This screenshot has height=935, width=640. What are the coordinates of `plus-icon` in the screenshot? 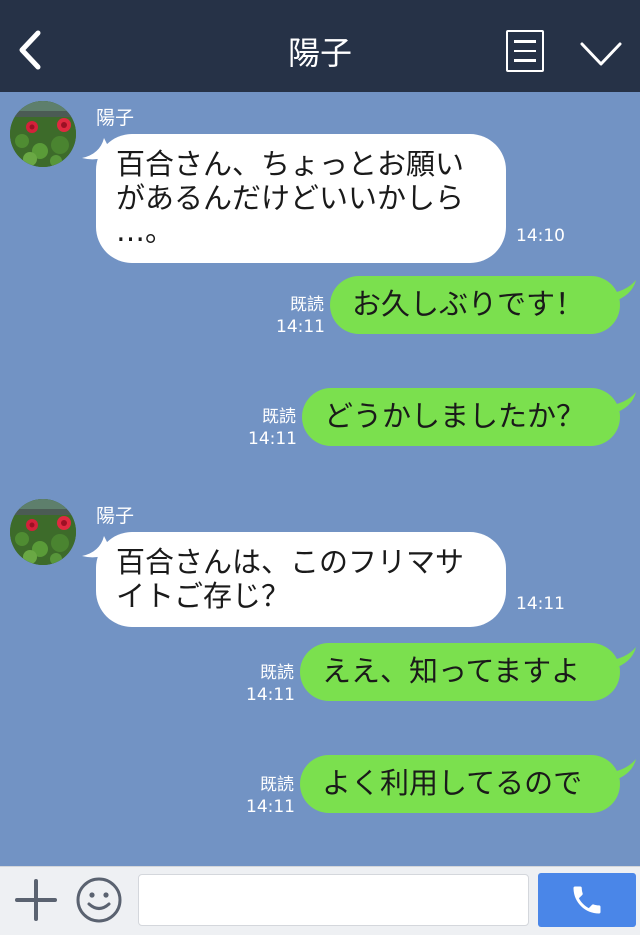 It's located at (36, 900).